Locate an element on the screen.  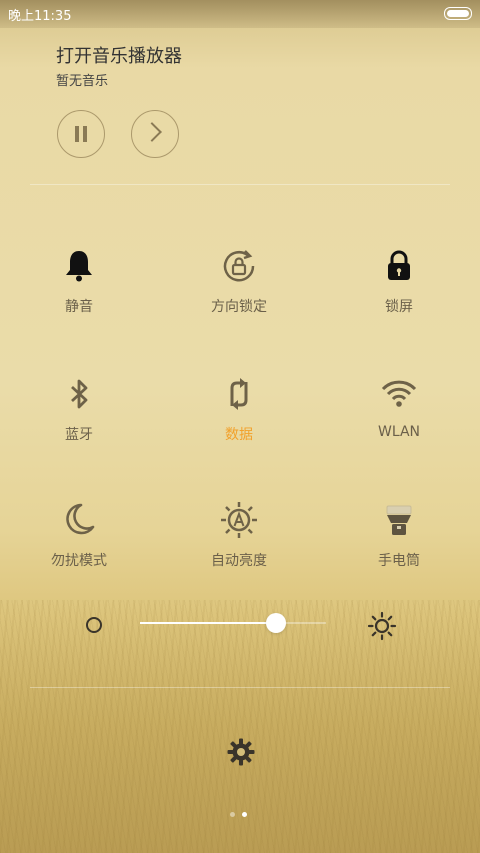
page-dot-active is located at coordinates (244, 814).